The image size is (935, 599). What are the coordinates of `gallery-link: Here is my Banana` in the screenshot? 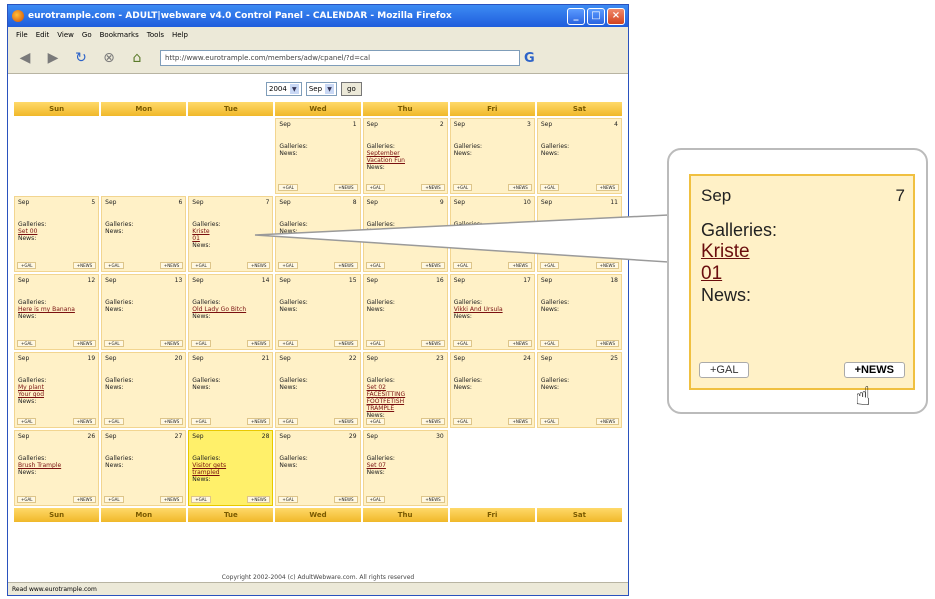 It's located at (57, 309).